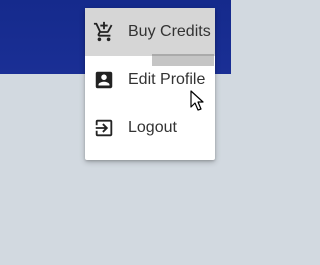  I want to click on account-box-icon, so click(104, 80).